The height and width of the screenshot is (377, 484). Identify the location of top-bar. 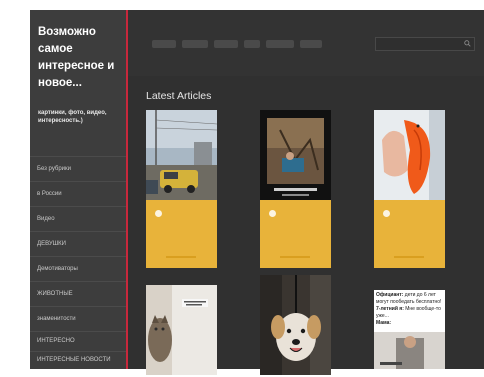
(306, 43).